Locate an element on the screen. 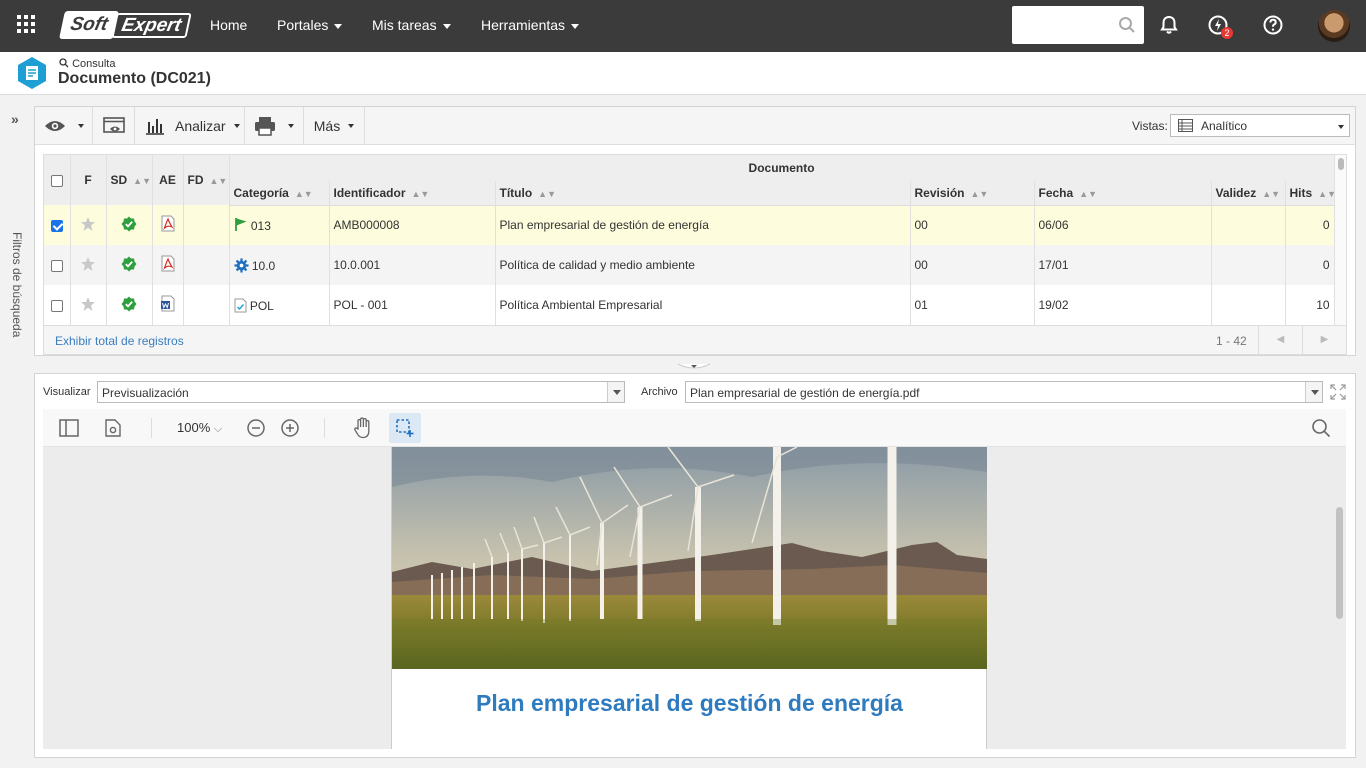  identificador-cell: AMB000008 is located at coordinates (412, 225).